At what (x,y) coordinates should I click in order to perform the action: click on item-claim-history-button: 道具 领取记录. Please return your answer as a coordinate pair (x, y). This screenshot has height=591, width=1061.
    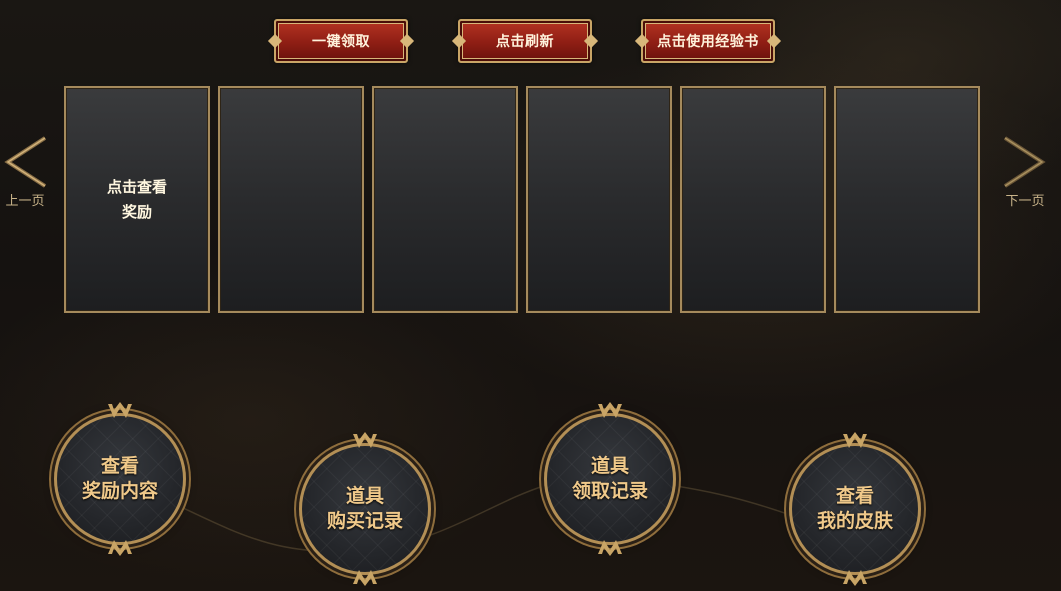
    Looking at the image, I should click on (610, 479).